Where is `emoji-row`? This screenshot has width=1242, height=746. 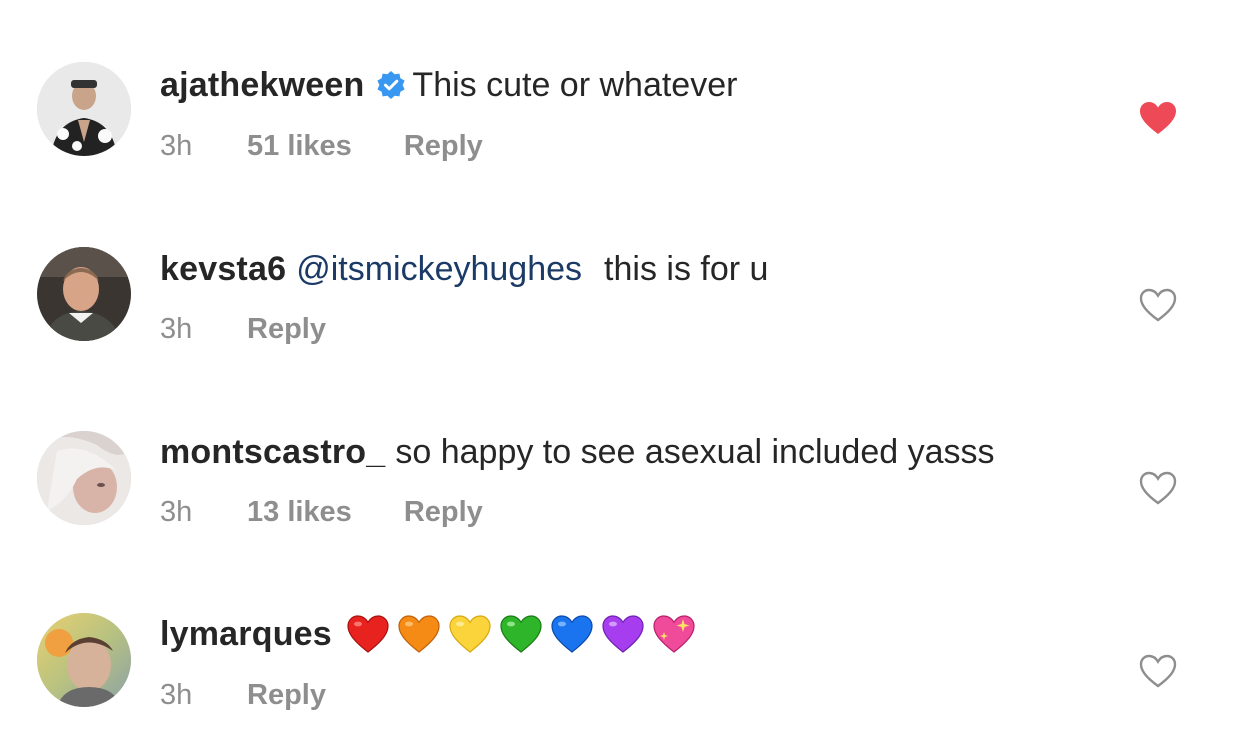 emoji-row is located at coordinates (521, 634).